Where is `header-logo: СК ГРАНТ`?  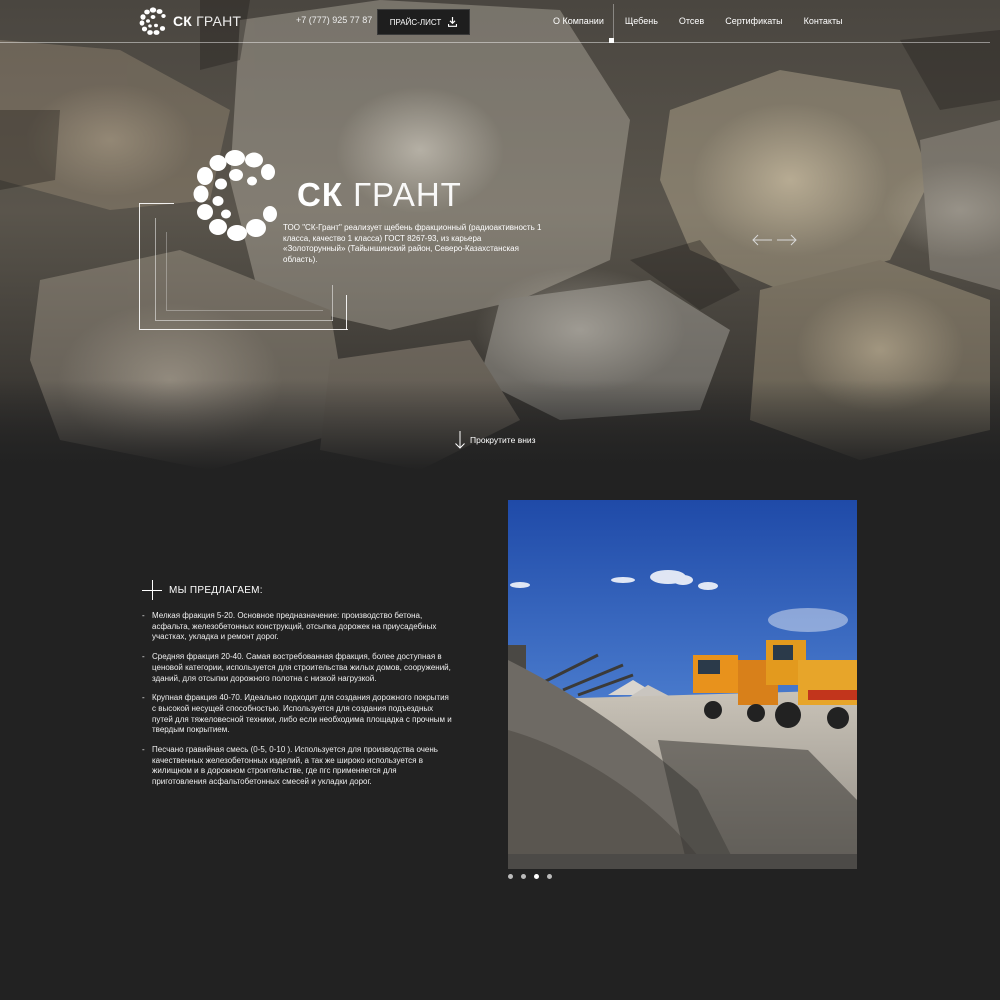
header-logo: СК ГРАНТ is located at coordinates (189, 21).